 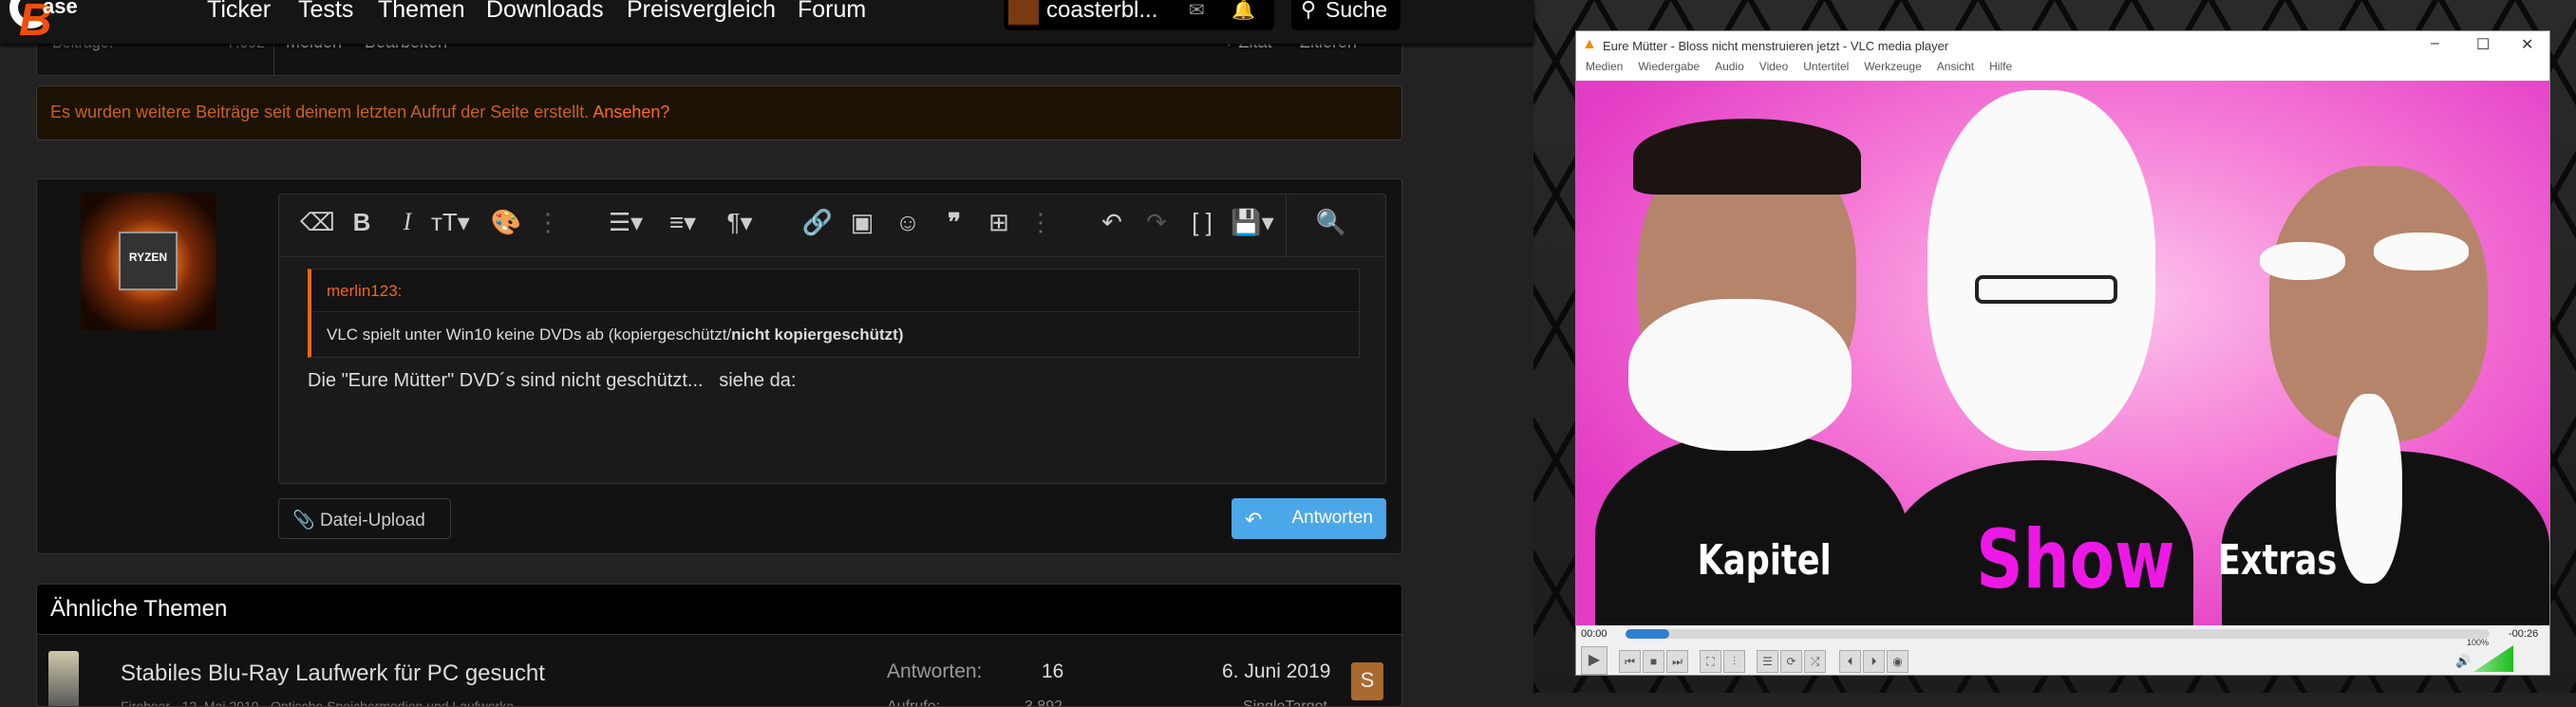 What do you see at coordinates (1156, 223) in the screenshot?
I see `redo-icon: ↷` at bounding box center [1156, 223].